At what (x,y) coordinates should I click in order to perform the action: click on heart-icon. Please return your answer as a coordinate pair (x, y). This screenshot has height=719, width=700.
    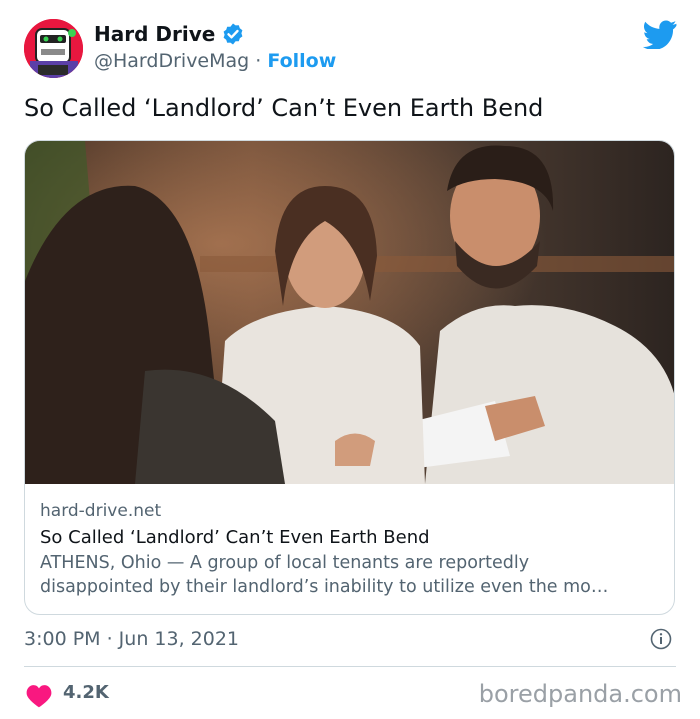
    Looking at the image, I should click on (39, 696).